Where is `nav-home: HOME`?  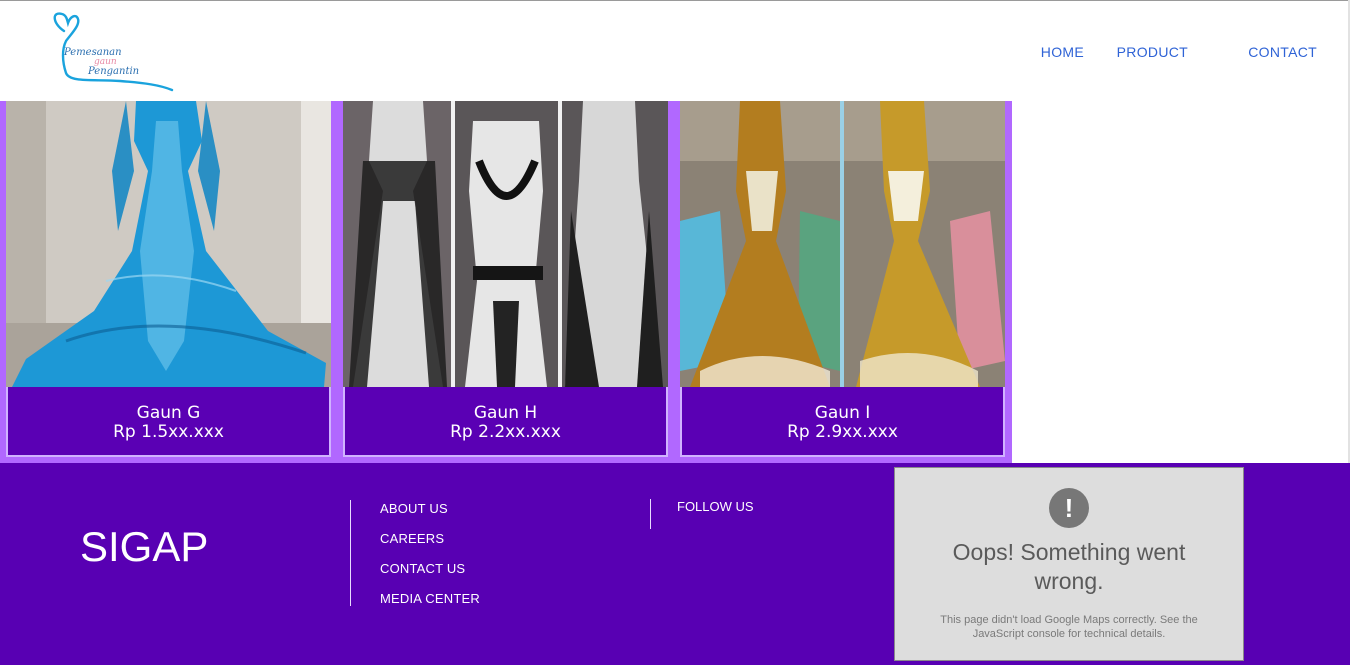
nav-home: HOME is located at coordinates (1062, 52).